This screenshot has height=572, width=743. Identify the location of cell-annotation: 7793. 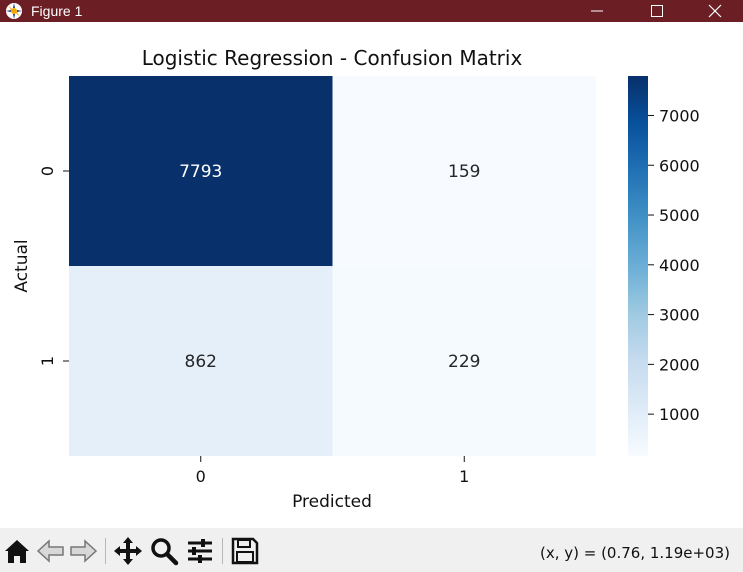
(200, 172).